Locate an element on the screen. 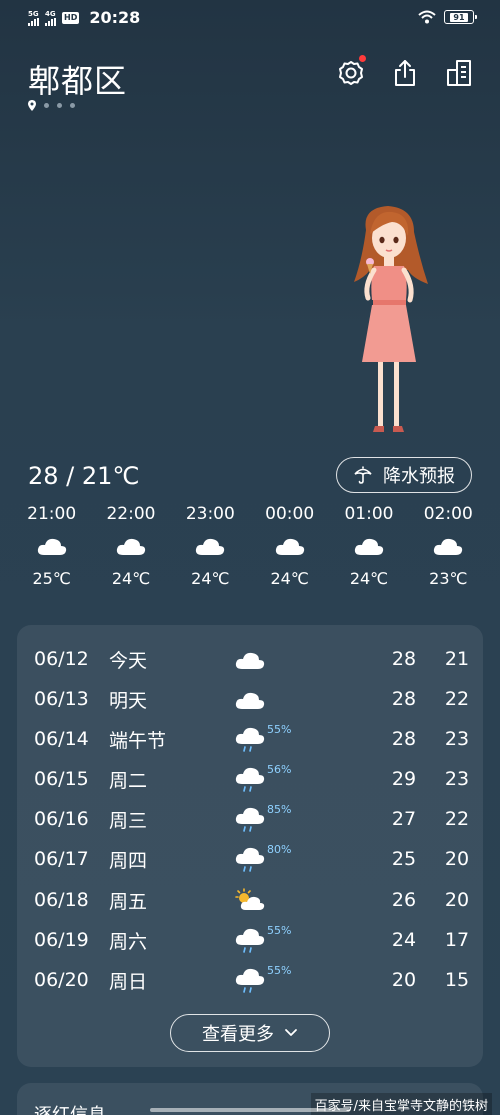 The width and height of the screenshot is (500, 1115). city-manage-button is located at coordinates (459, 73).